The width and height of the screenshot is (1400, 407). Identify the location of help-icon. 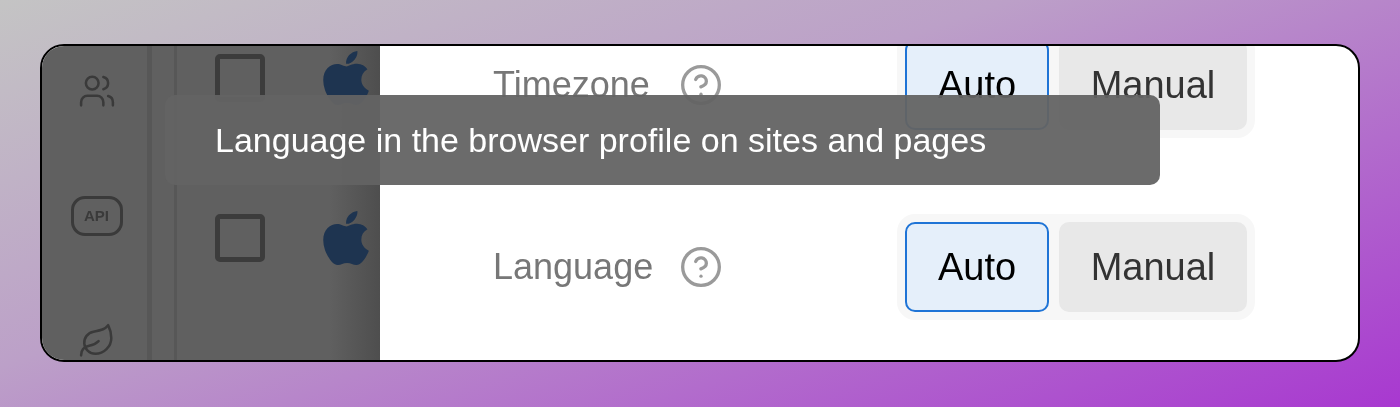
(701, 267).